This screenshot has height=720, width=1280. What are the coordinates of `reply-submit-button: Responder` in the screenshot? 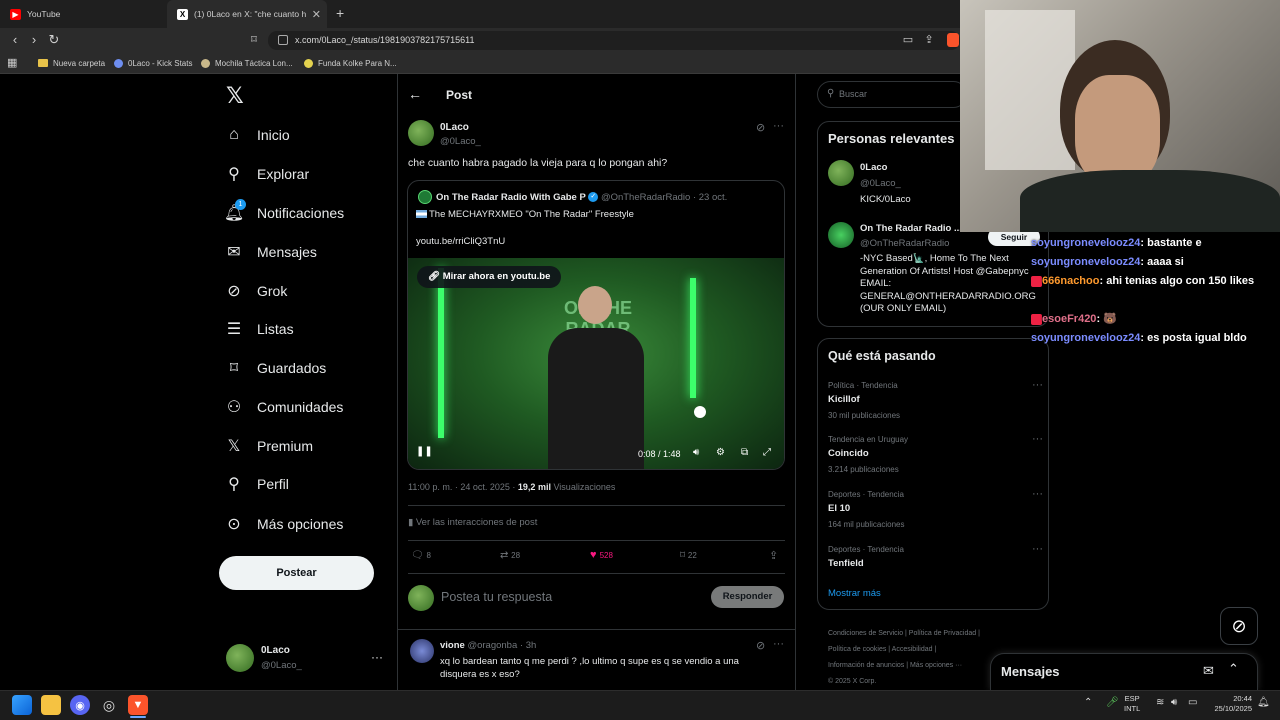 It's located at (747, 597).